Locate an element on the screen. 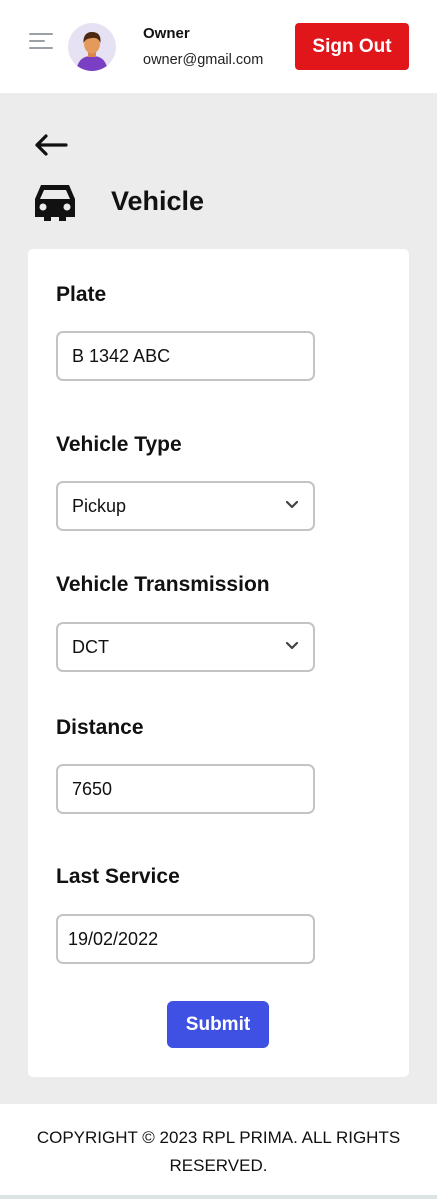 Image resolution: width=437 pixels, height=1199 pixels. plate-input: B 1342 ABC is located at coordinates (185, 356).